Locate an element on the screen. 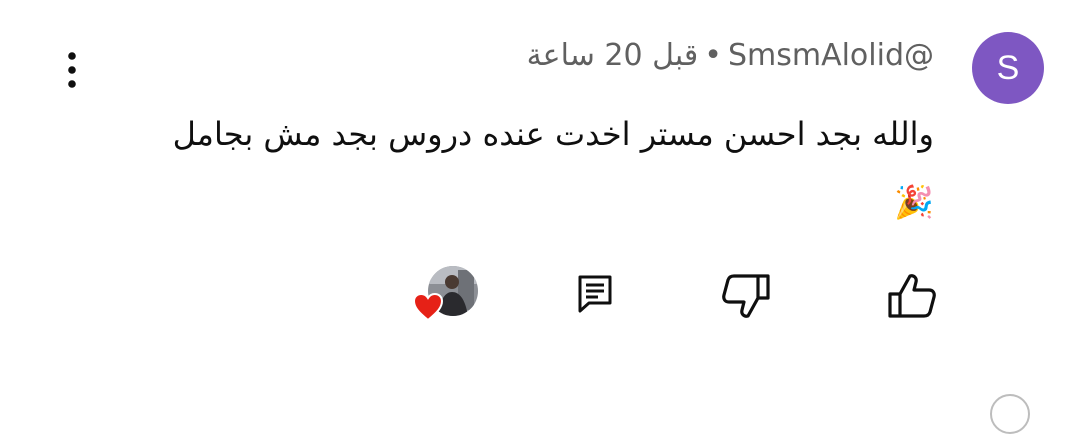 The image size is (1080, 434). author-avatar: S is located at coordinates (1008, 68).